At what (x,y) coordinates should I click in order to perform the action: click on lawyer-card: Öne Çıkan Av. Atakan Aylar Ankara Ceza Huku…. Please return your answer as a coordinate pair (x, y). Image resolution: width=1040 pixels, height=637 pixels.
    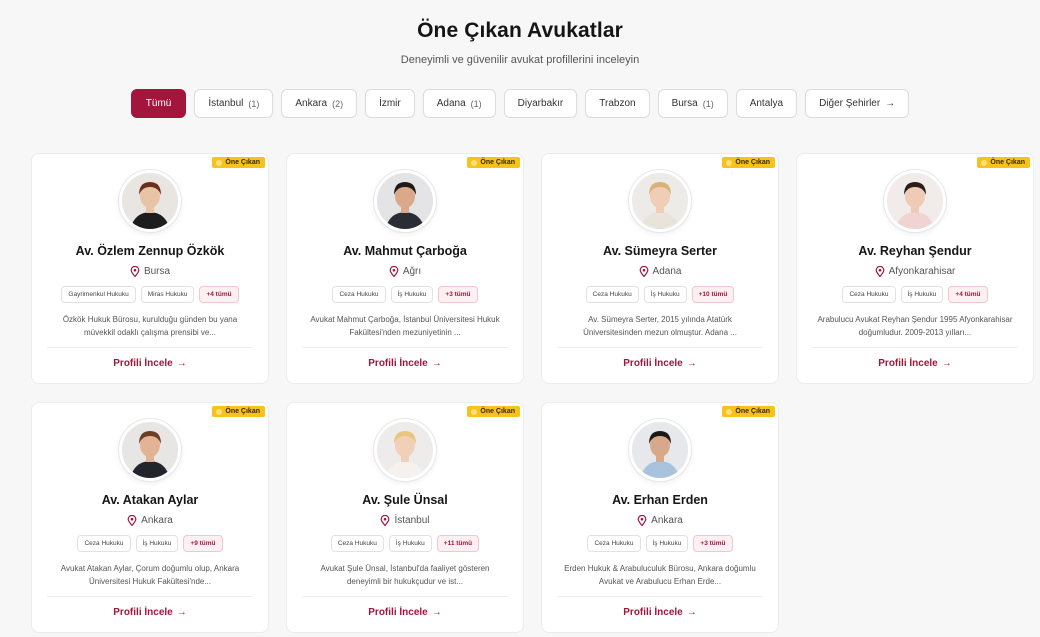
    Looking at the image, I should click on (150, 517).